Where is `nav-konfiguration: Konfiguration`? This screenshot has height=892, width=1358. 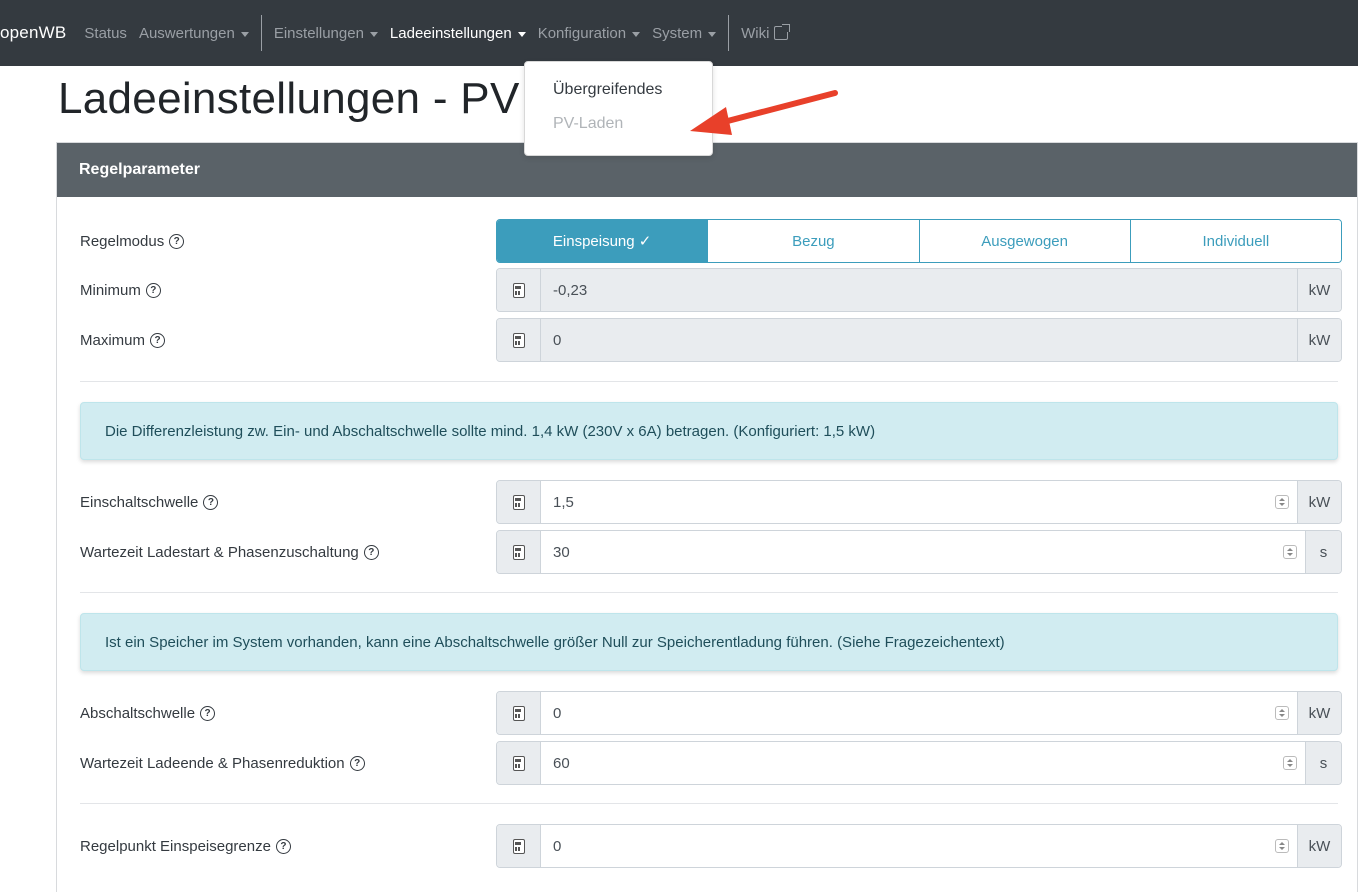
nav-konfiguration: Konfiguration is located at coordinates (589, 33).